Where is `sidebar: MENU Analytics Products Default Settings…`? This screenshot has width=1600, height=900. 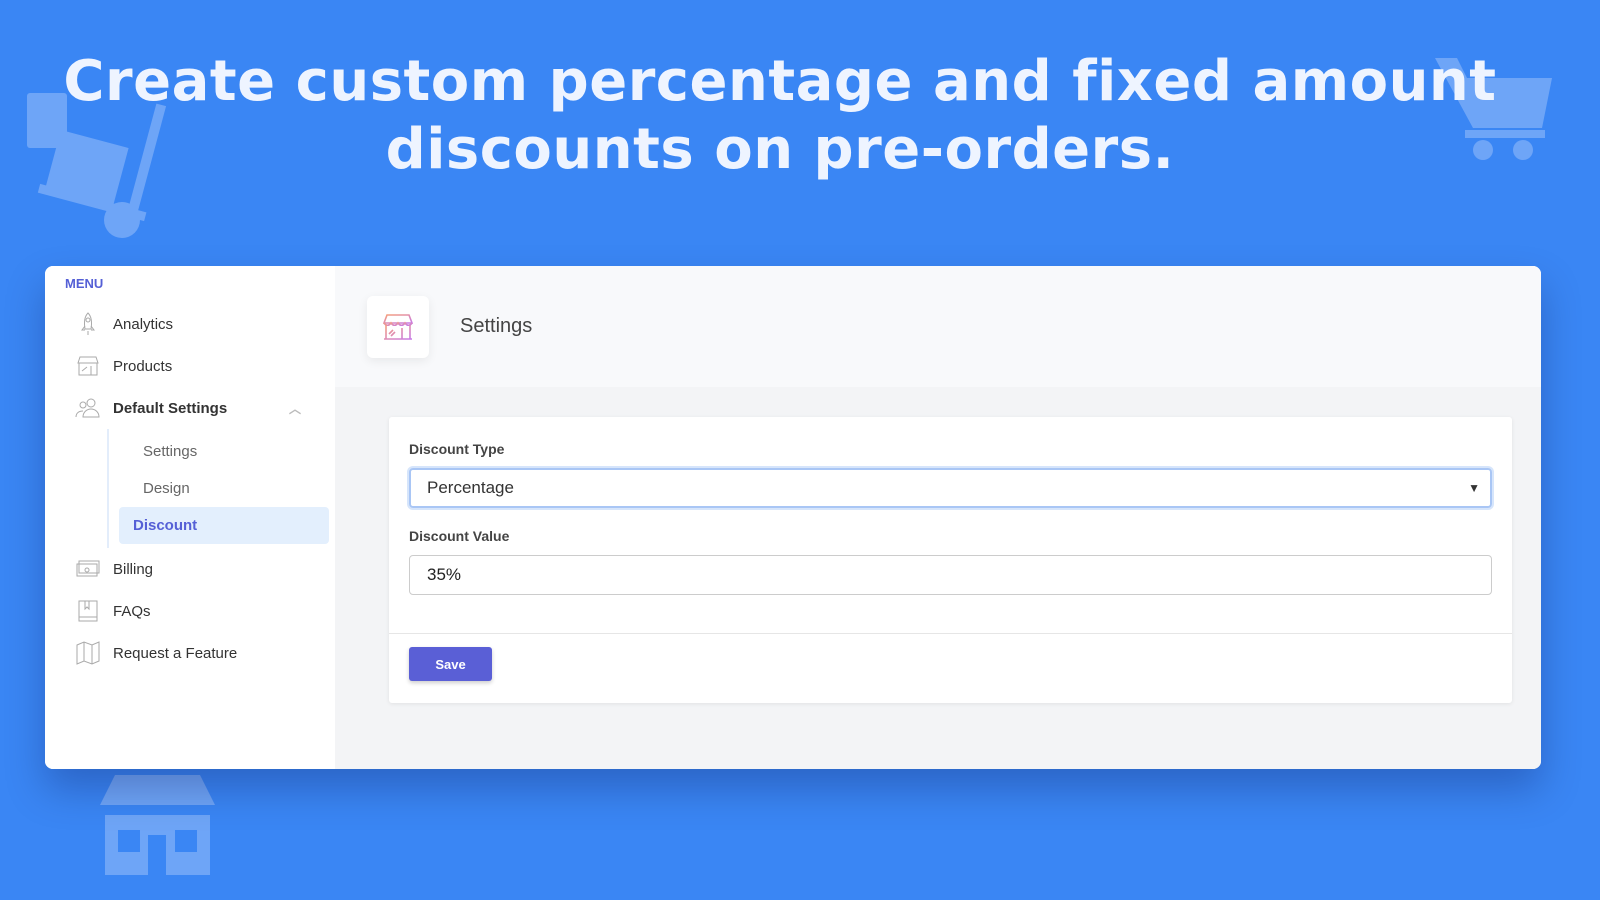
sidebar: MENU Analytics Products Default Settings… is located at coordinates (190, 517).